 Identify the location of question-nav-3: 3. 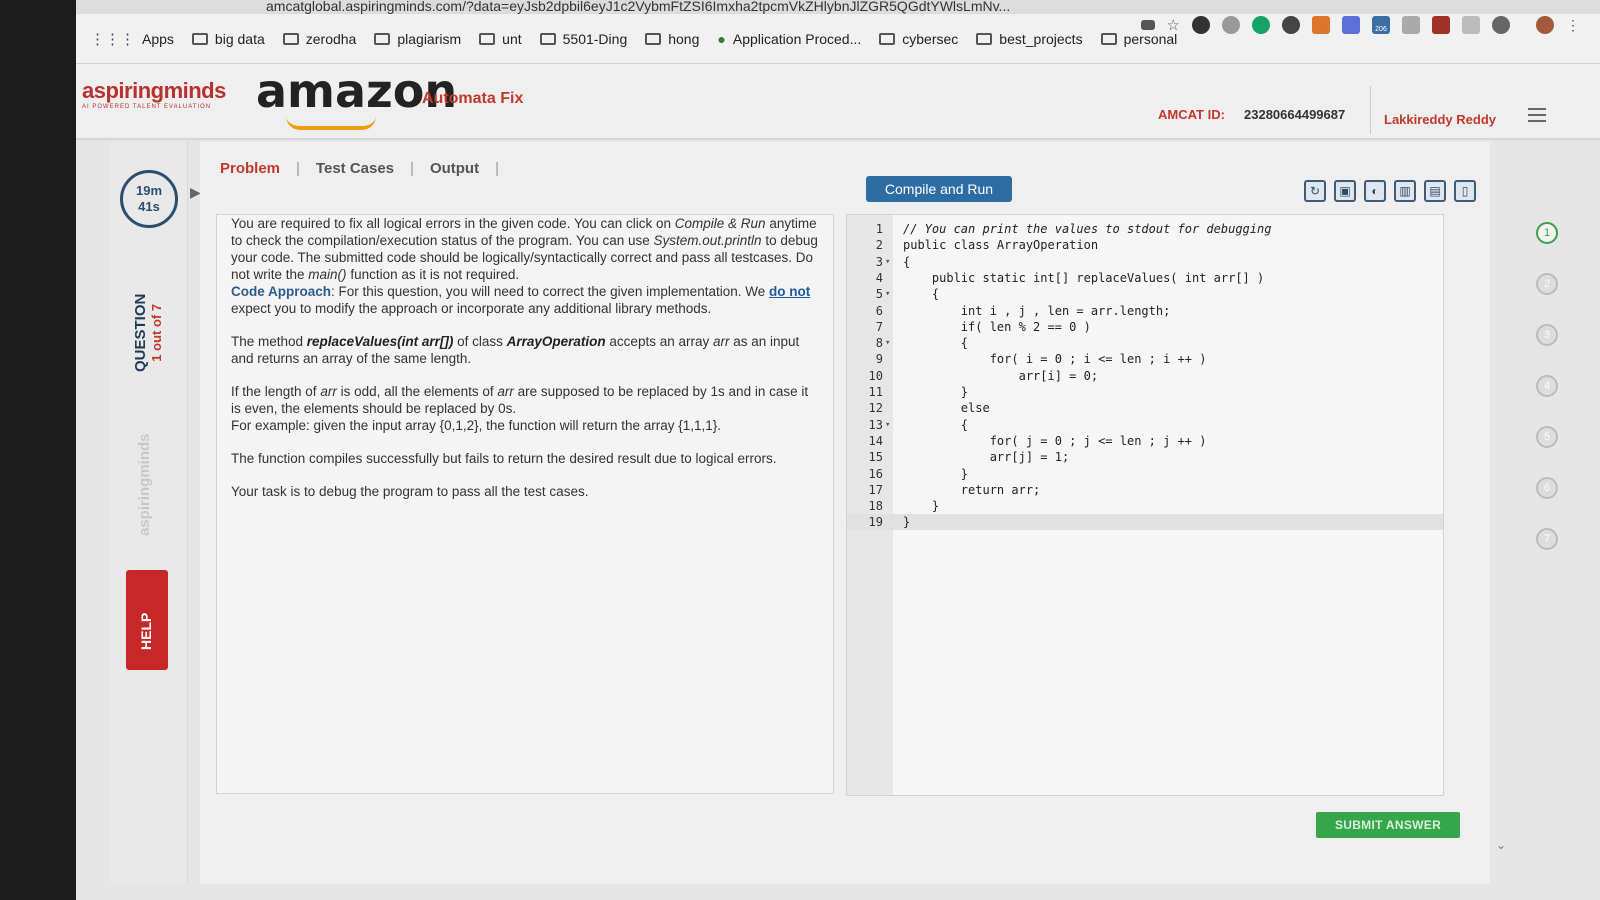
(1547, 335).